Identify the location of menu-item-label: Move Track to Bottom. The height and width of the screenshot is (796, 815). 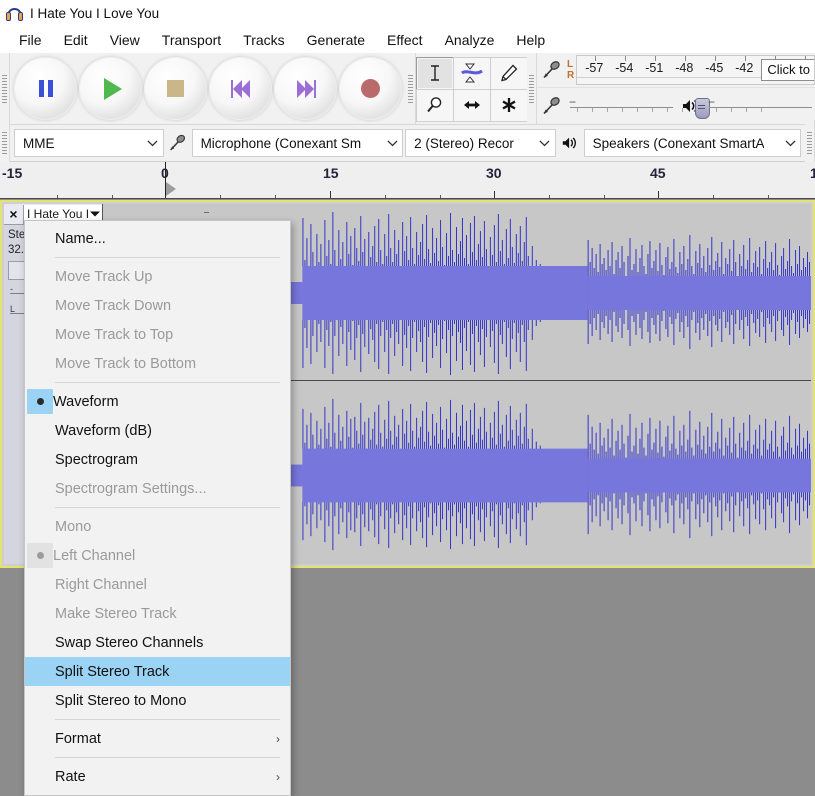
(126, 363).